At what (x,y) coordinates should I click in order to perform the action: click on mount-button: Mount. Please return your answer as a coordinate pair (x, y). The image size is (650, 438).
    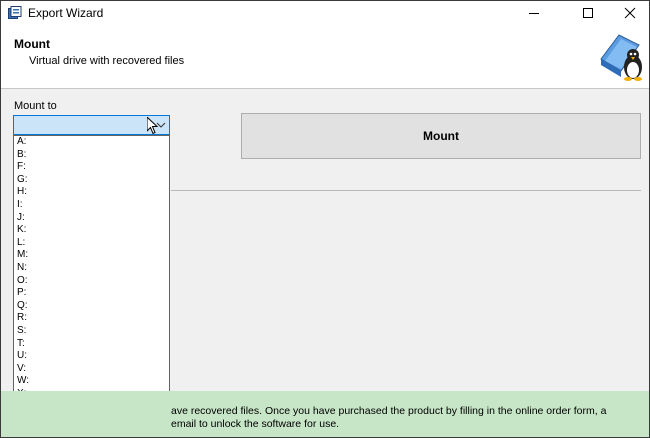
    Looking at the image, I should click on (441, 136).